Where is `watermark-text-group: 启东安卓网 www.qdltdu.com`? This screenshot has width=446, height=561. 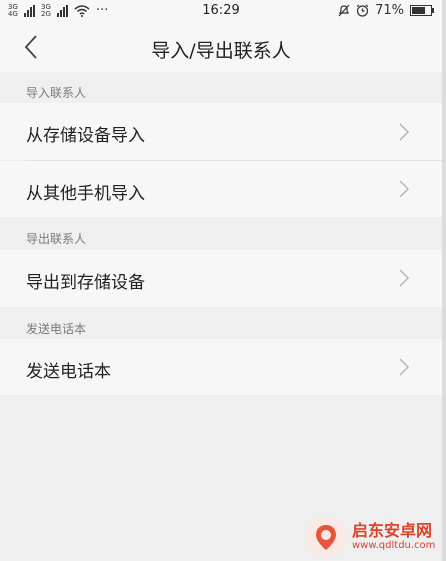
watermark-text-group: 启东安卓网 www.qdltdu.com is located at coordinates (394, 536).